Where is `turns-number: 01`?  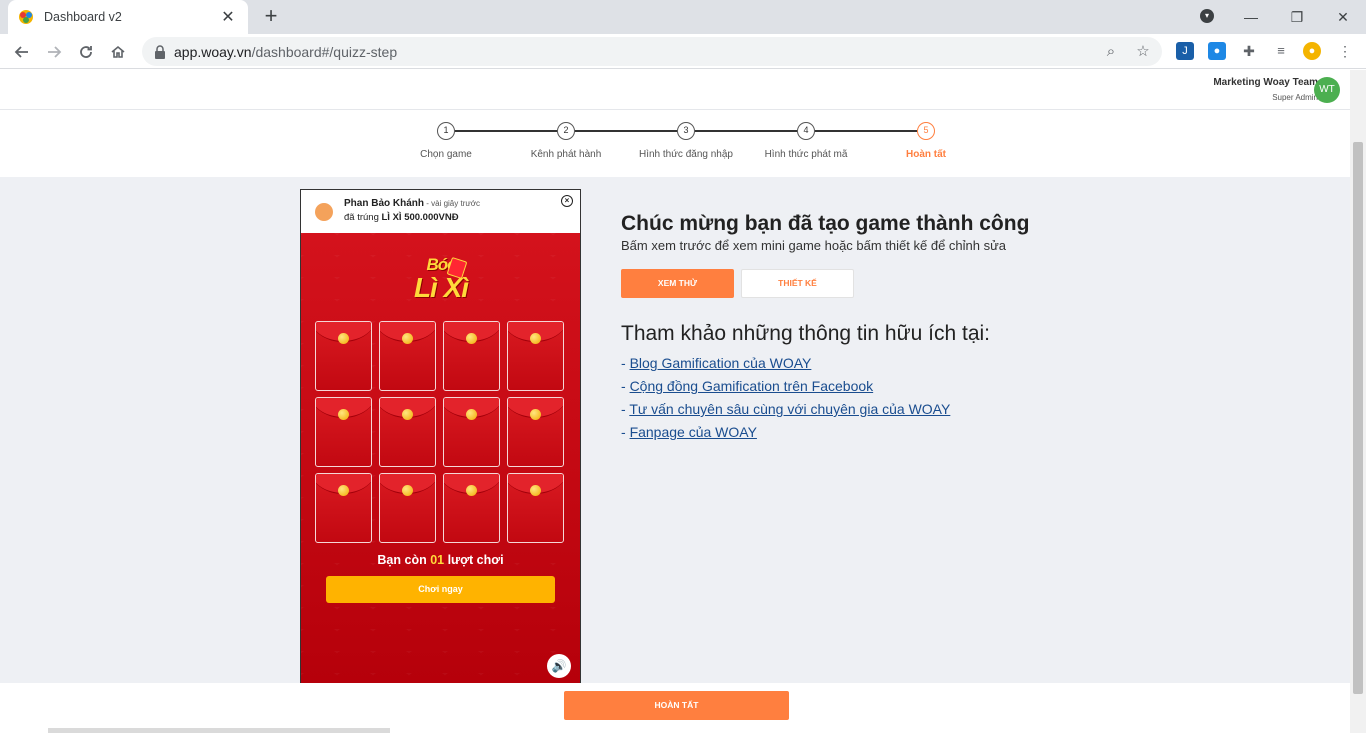
turns-number: 01 is located at coordinates (437, 560).